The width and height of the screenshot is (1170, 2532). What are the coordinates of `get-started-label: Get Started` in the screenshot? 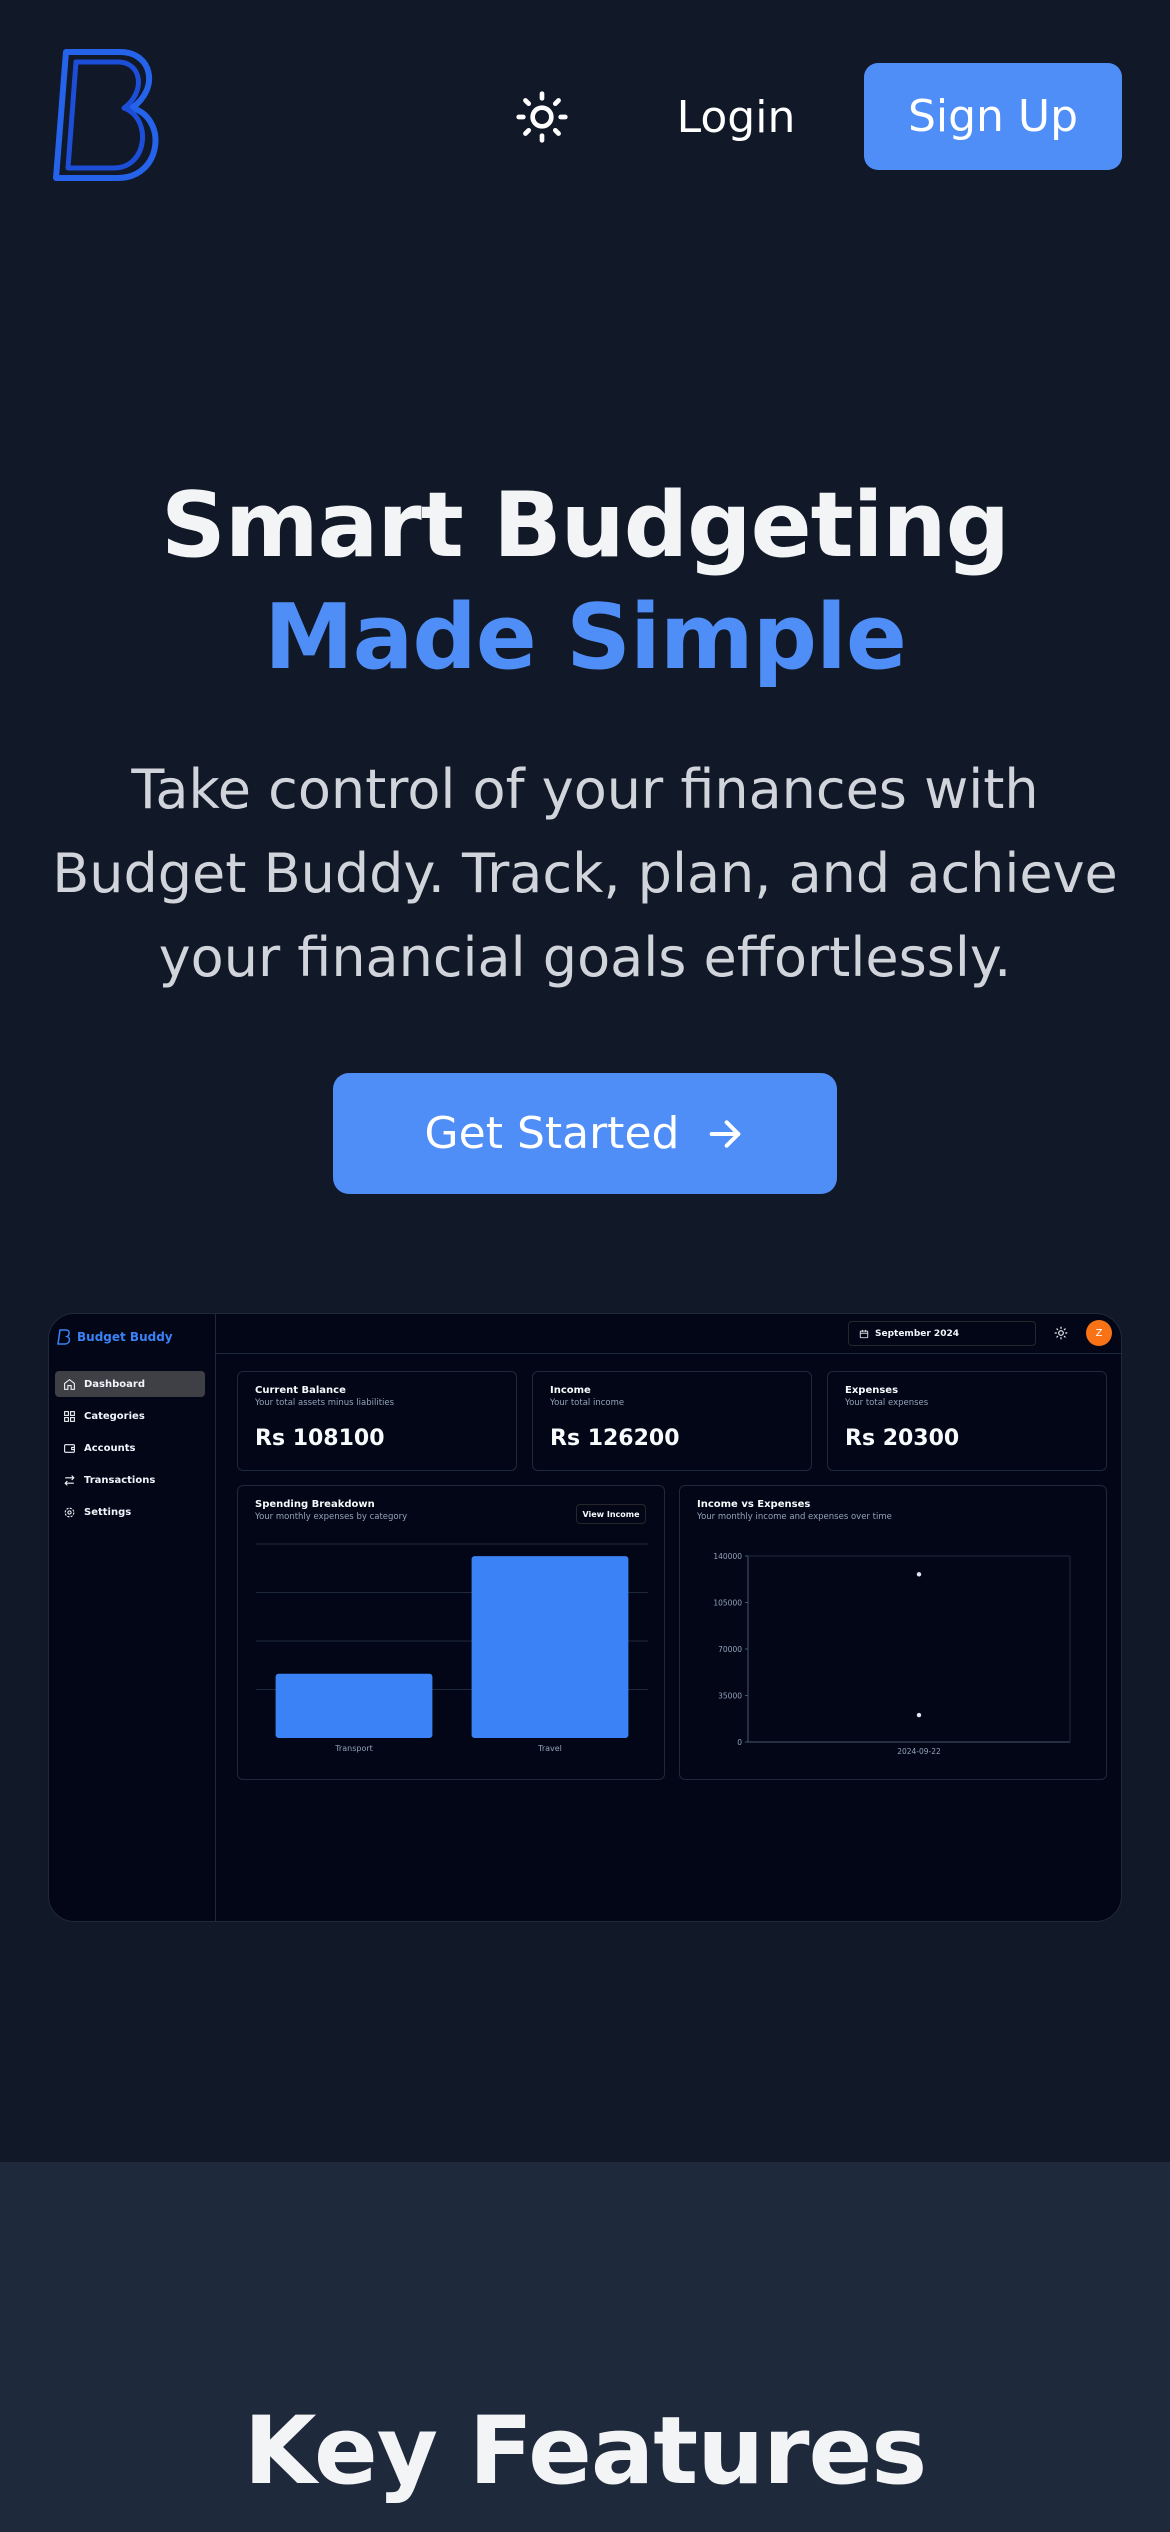 It's located at (552, 1133).